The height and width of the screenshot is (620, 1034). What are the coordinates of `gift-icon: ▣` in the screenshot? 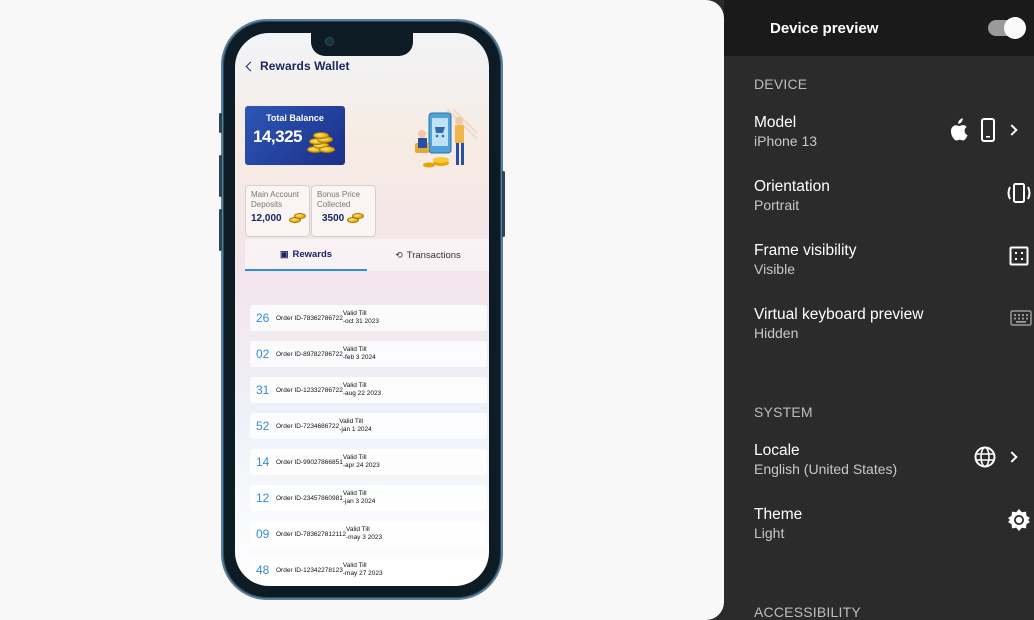 It's located at (284, 253).